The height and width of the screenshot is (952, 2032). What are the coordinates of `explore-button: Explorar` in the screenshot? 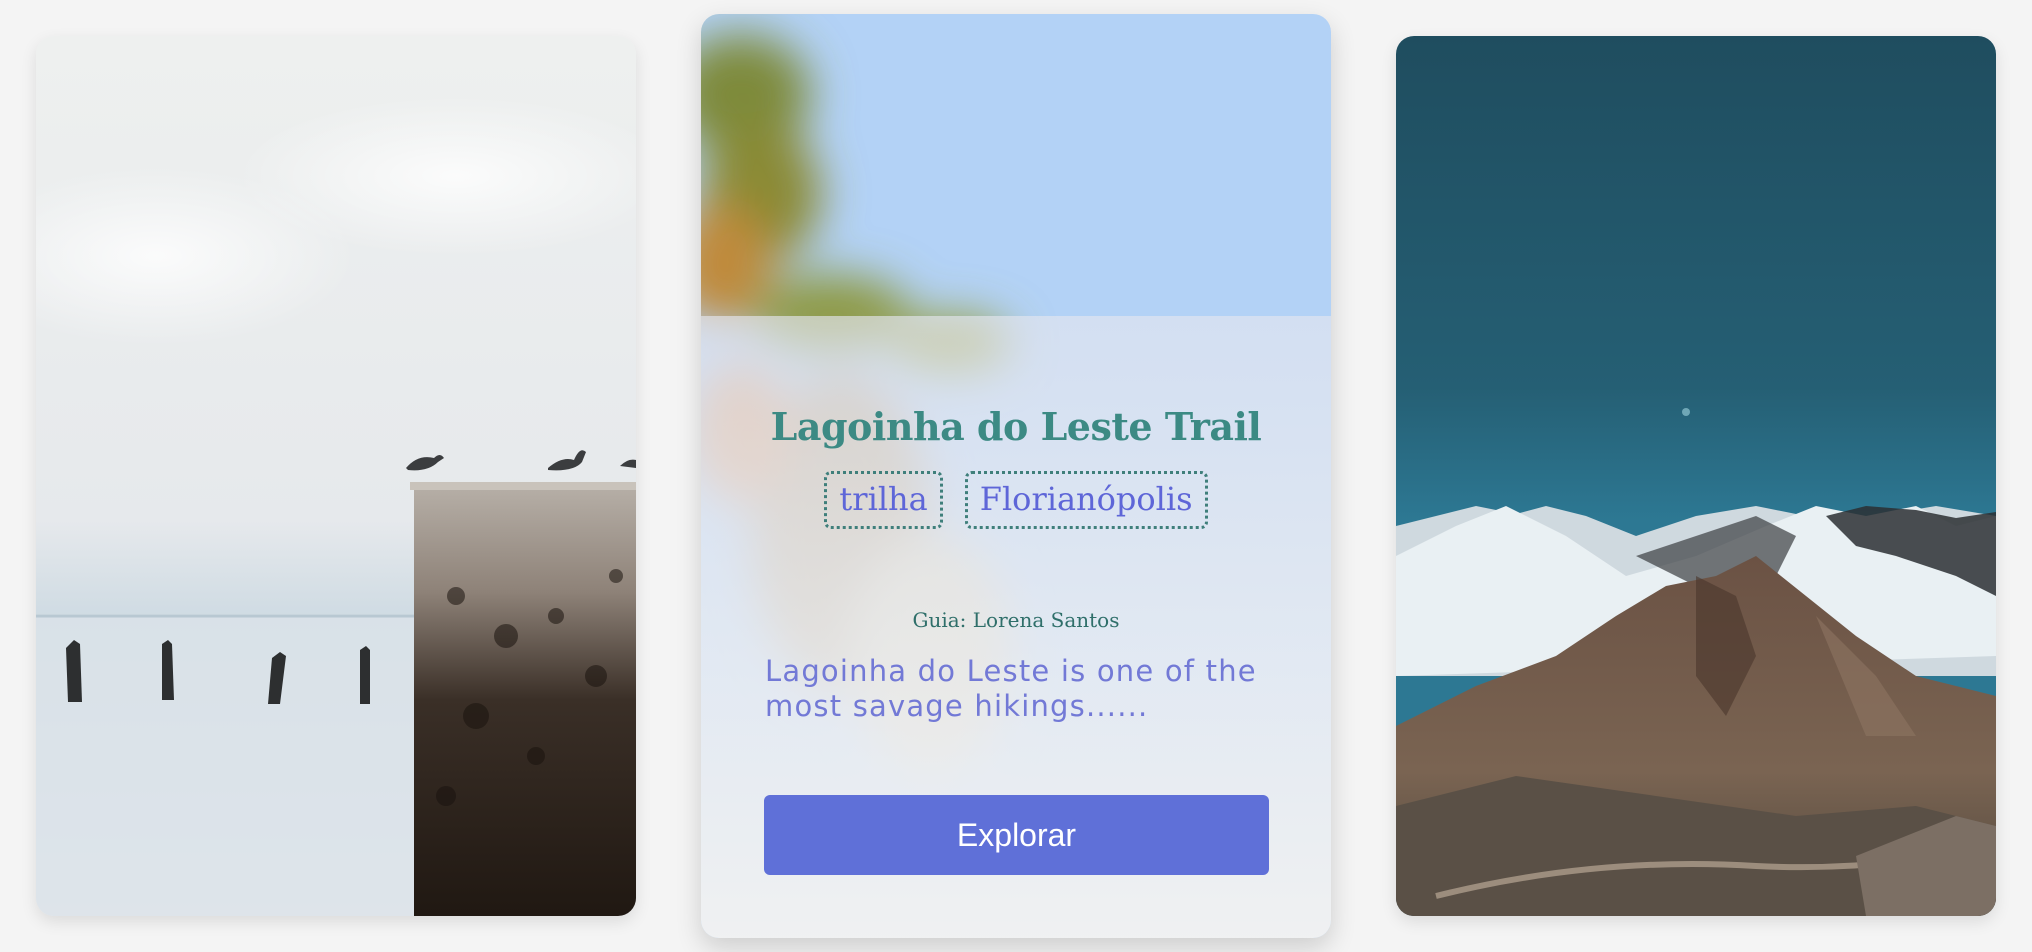 It's located at (1016, 835).